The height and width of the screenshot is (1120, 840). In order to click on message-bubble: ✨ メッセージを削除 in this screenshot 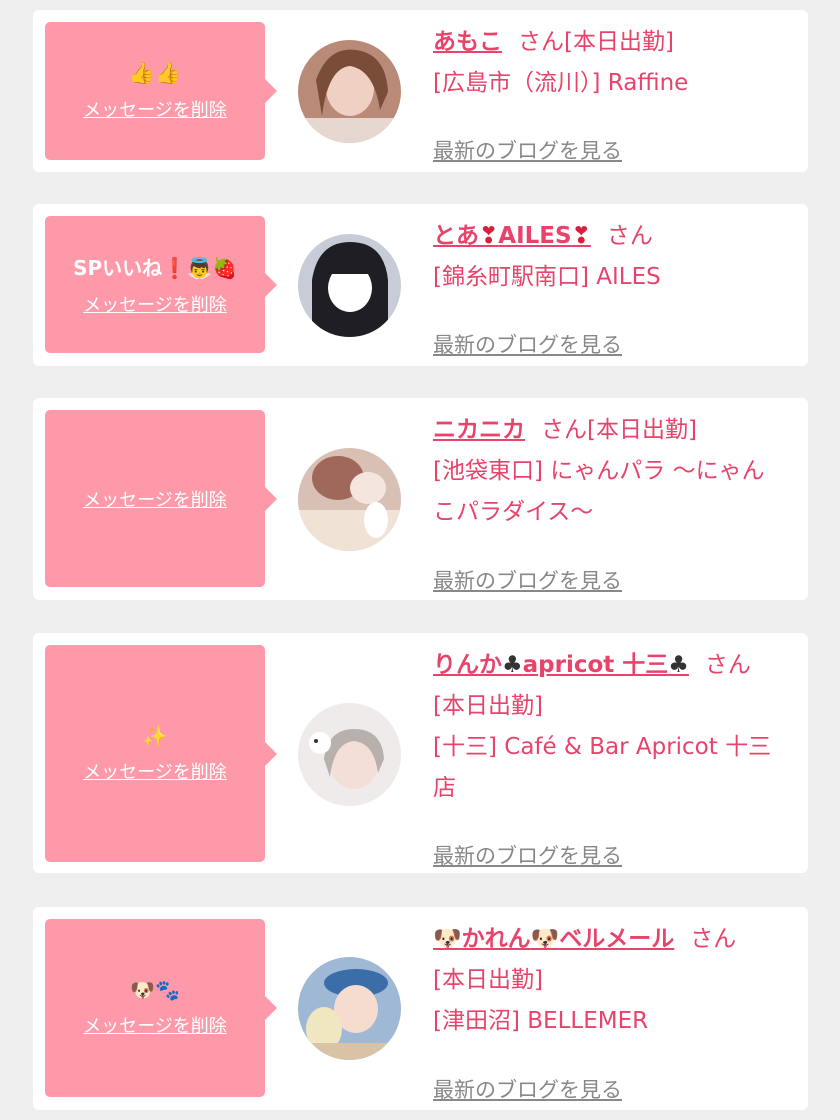, I will do `click(161, 753)`.